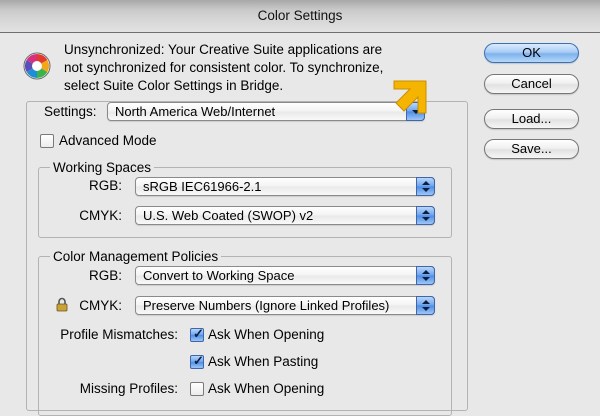 The image size is (600, 416). What do you see at coordinates (228, 215) in the screenshot?
I see `ws-cmyk-value: U.S. Web Coated (SWOP) v2` at bounding box center [228, 215].